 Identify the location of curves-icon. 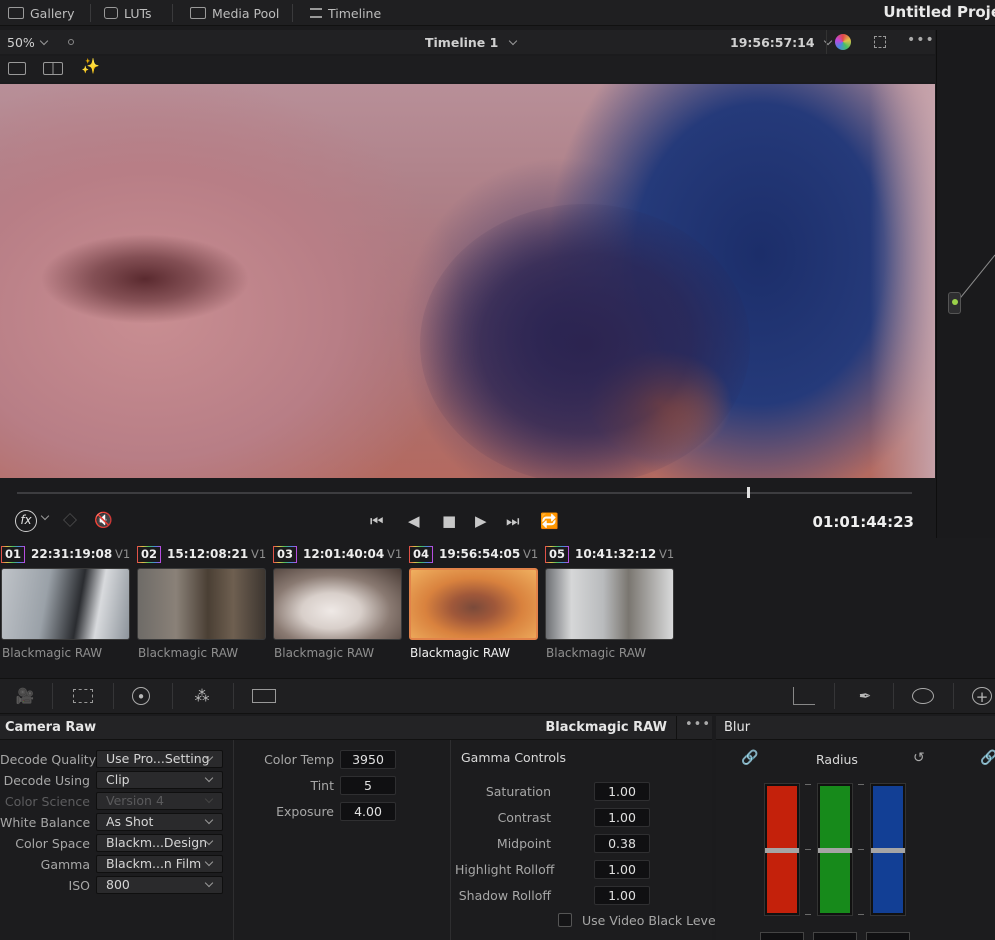
(804, 696).